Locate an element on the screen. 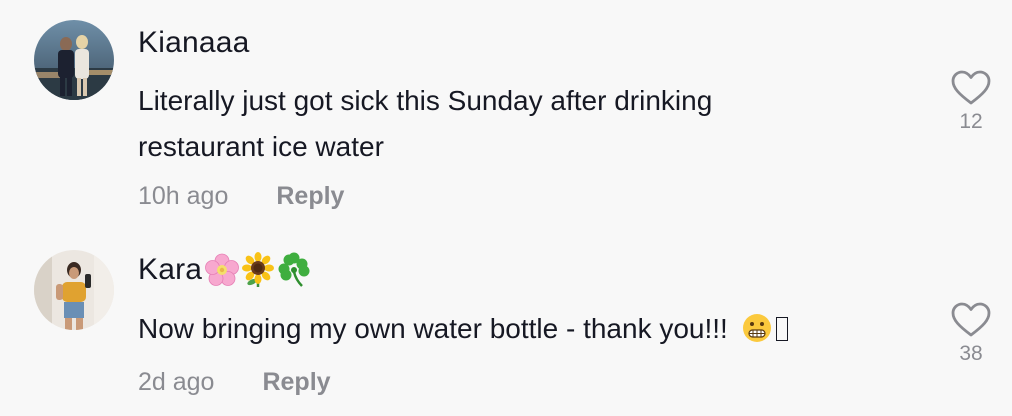 The width and height of the screenshot is (1012, 416). comment-username: Kara is located at coordinates (225, 270).